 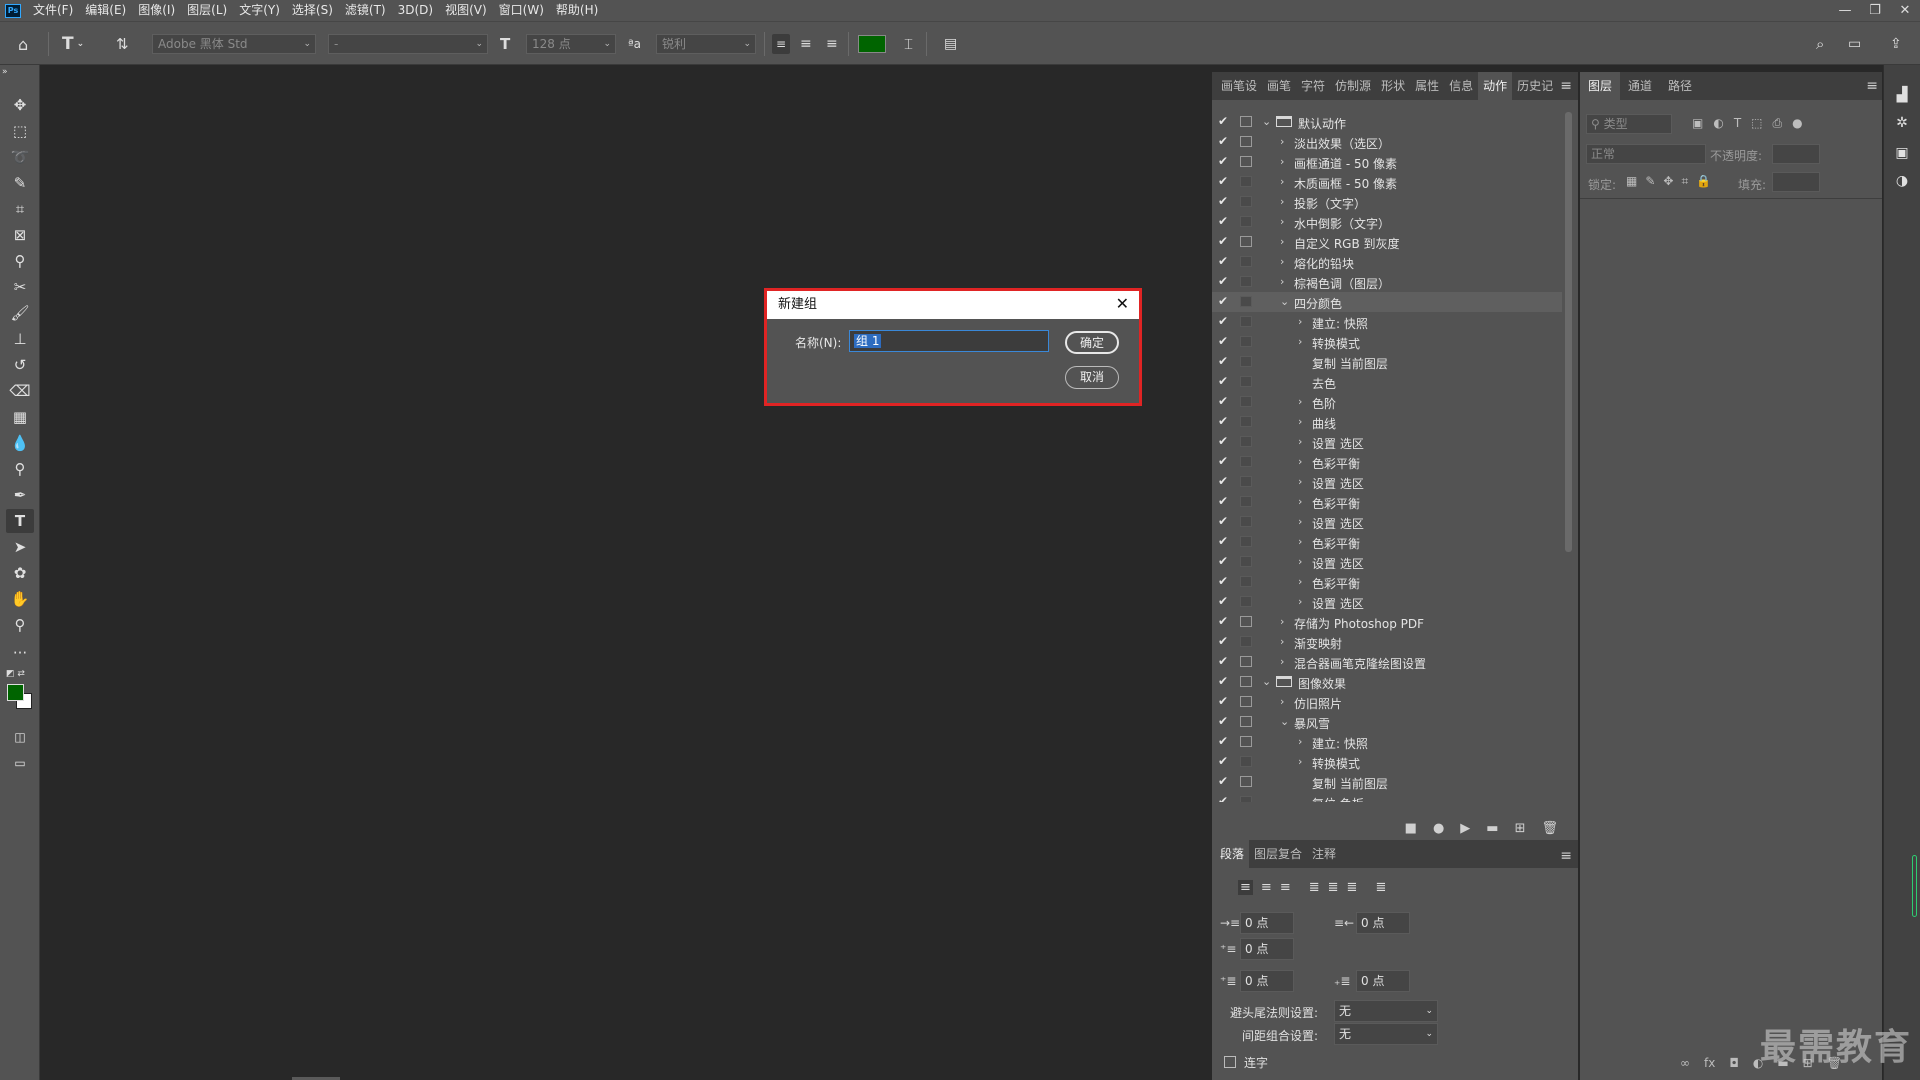 I want to click on menu-view: 视图(V), so click(x=466, y=10).